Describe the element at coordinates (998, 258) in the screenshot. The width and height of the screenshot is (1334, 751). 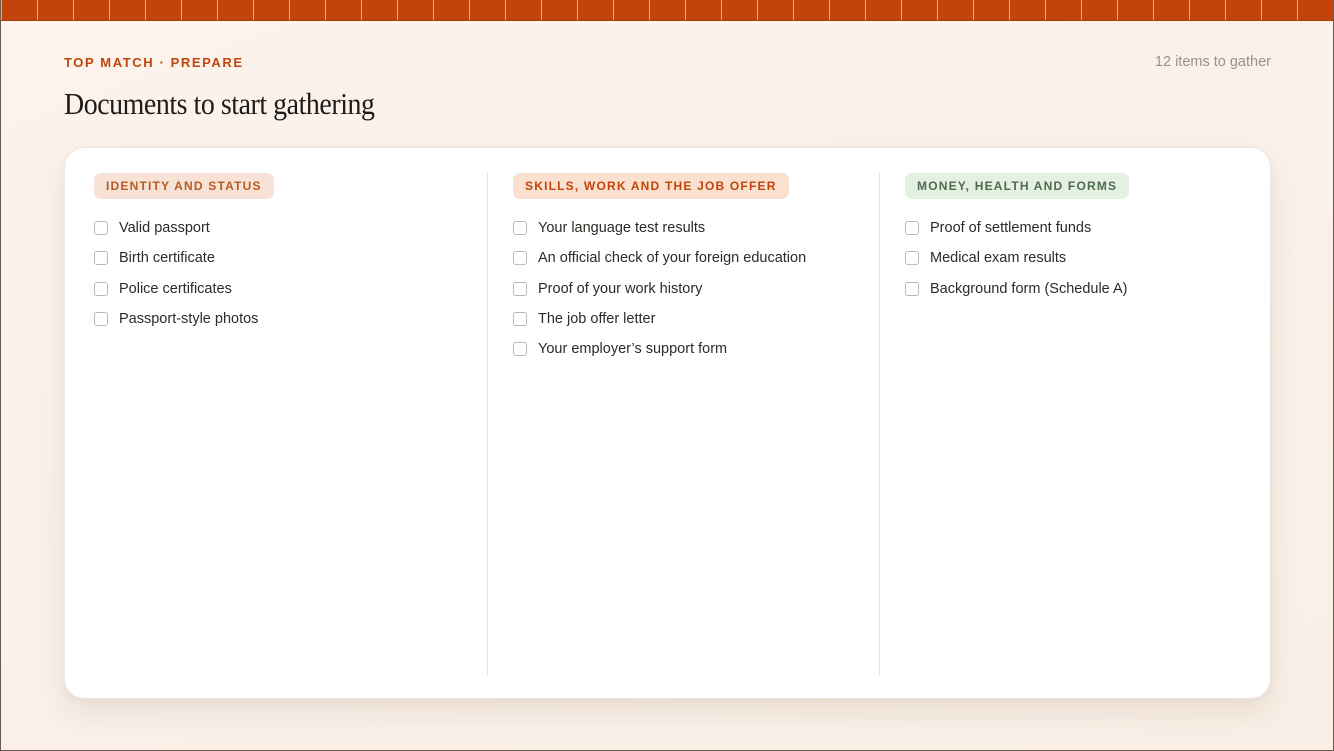
I see `checklist-item-label: Medical exam results` at that location.